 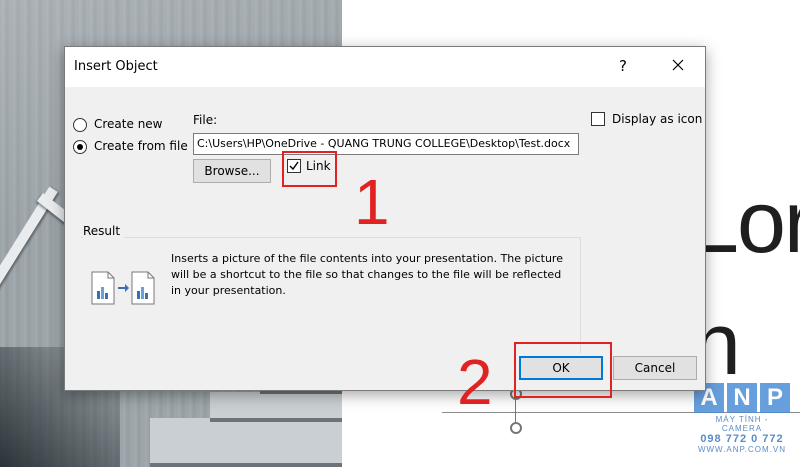 What do you see at coordinates (116, 66) in the screenshot?
I see `dialog-title: Insert Object` at bounding box center [116, 66].